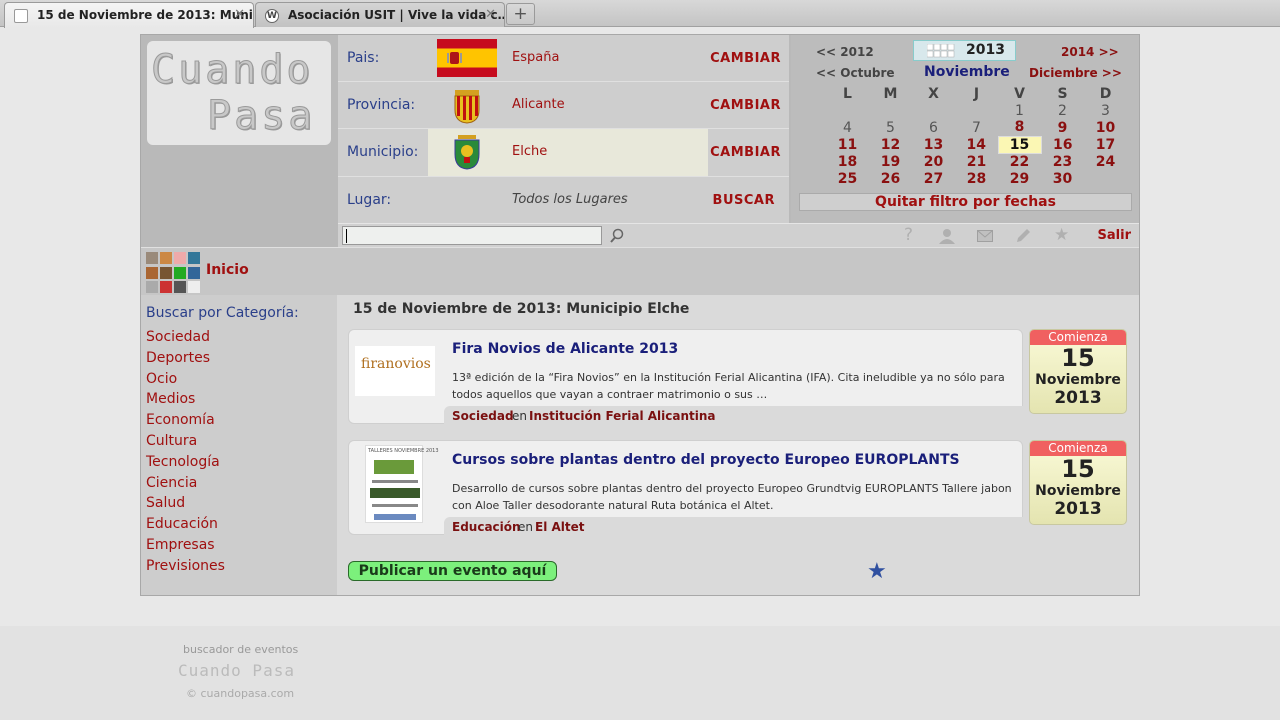 The width and height of the screenshot is (1280, 720). Describe the element at coordinates (847, 93) in the screenshot. I see `weekday-header: L` at that location.